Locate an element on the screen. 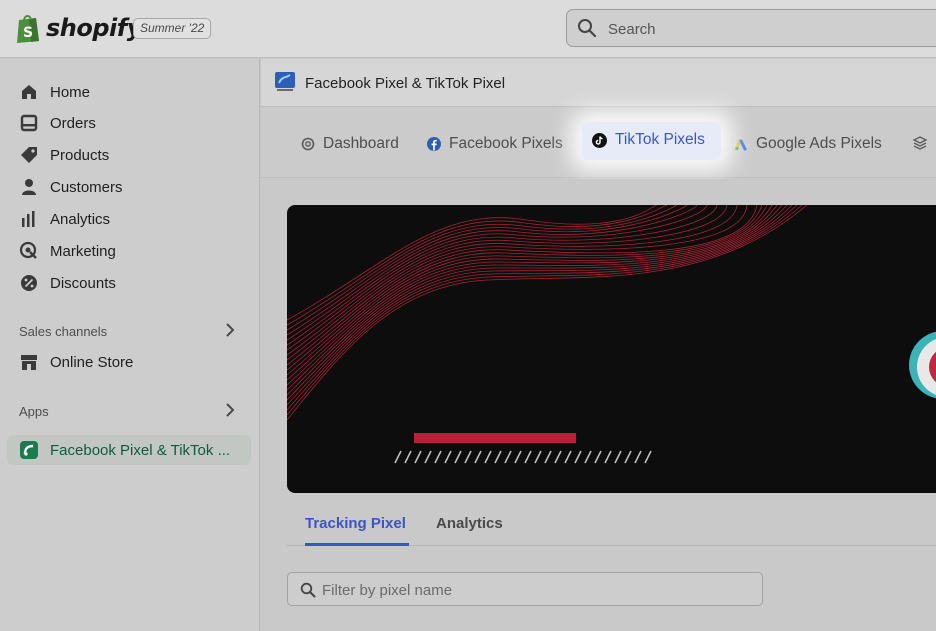  sidebar-item-label: Discounts is located at coordinates (83, 283).